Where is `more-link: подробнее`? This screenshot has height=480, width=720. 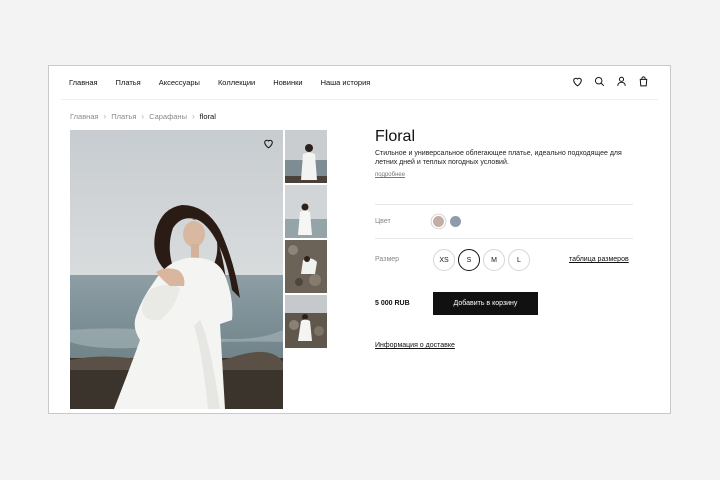 more-link: подробнее is located at coordinates (390, 175).